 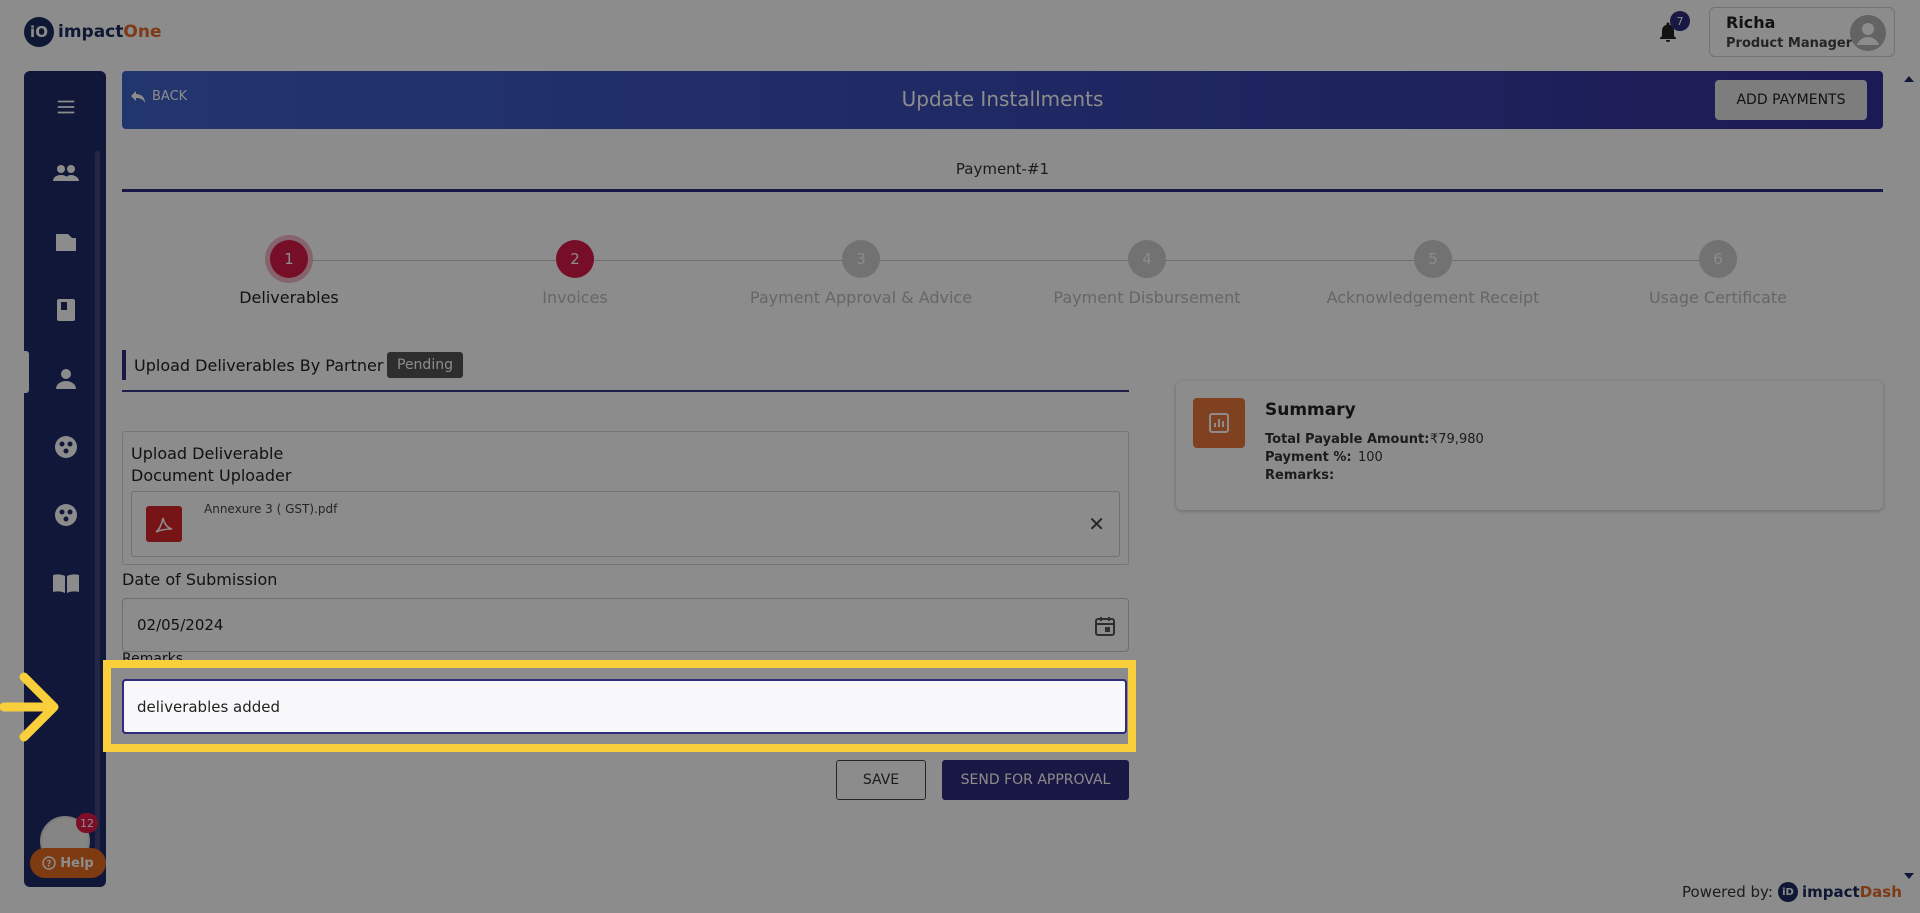 What do you see at coordinates (625, 524) in the screenshot?
I see `uploaded-file: Annexure 3 ( GST).pdf ✕` at bounding box center [625, 524].